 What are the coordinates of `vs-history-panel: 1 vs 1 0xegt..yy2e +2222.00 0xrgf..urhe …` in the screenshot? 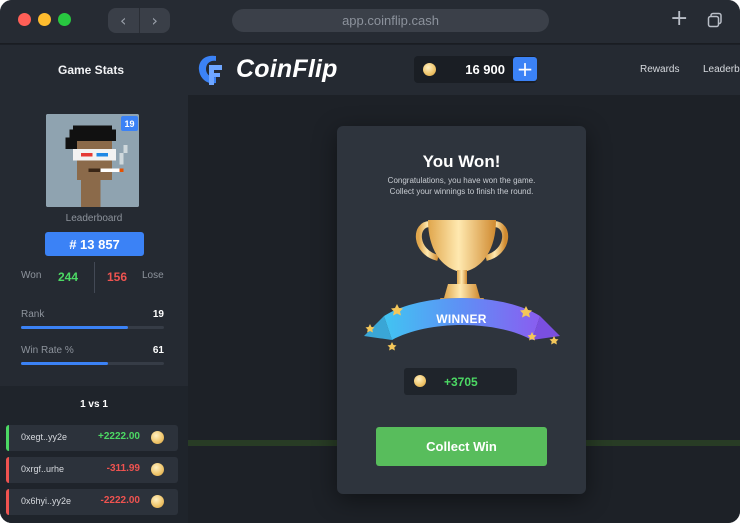 It's located at (94, 454).